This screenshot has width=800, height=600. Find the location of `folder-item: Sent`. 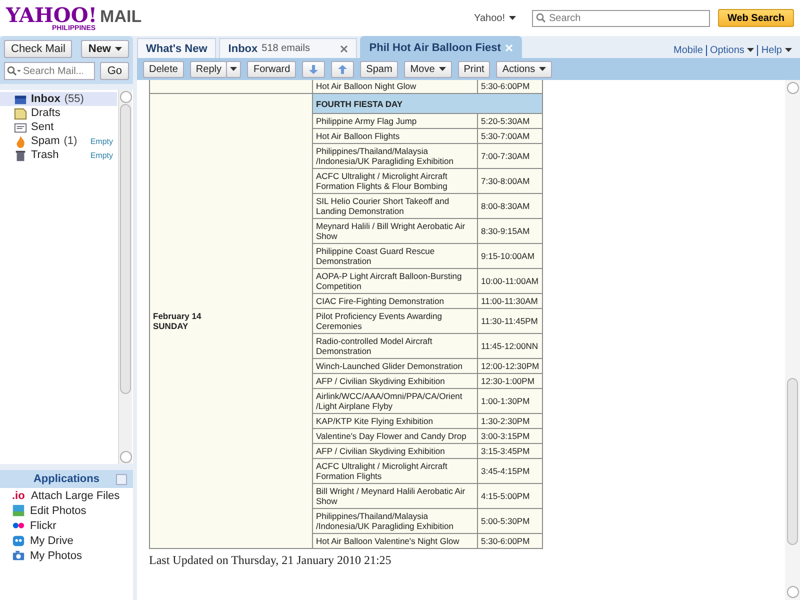

folder-item: Sent is located at coordinates (58, 127).